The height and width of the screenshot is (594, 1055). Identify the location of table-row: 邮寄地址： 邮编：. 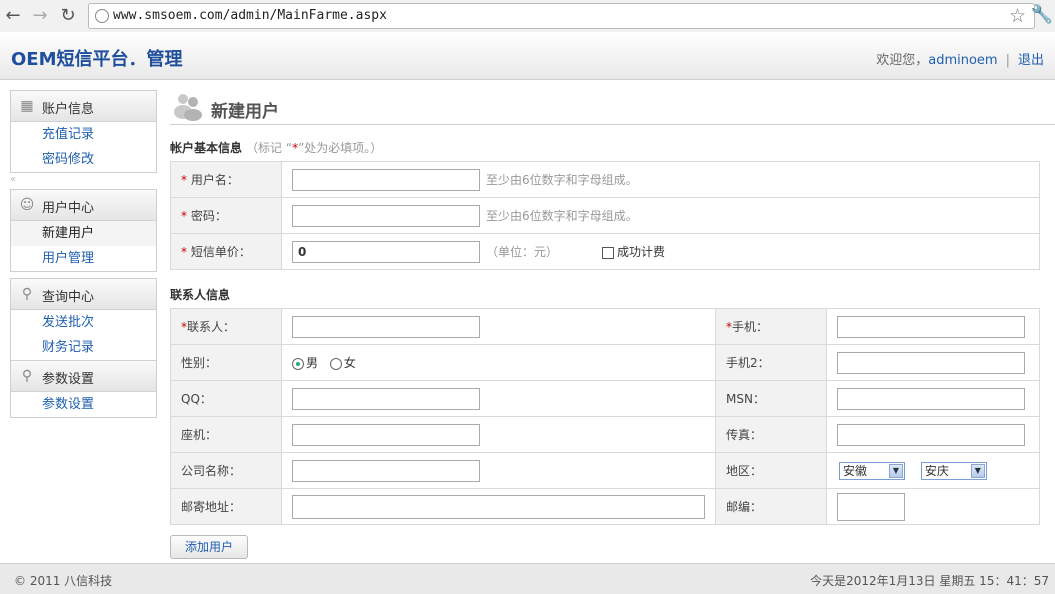
(605, 506).